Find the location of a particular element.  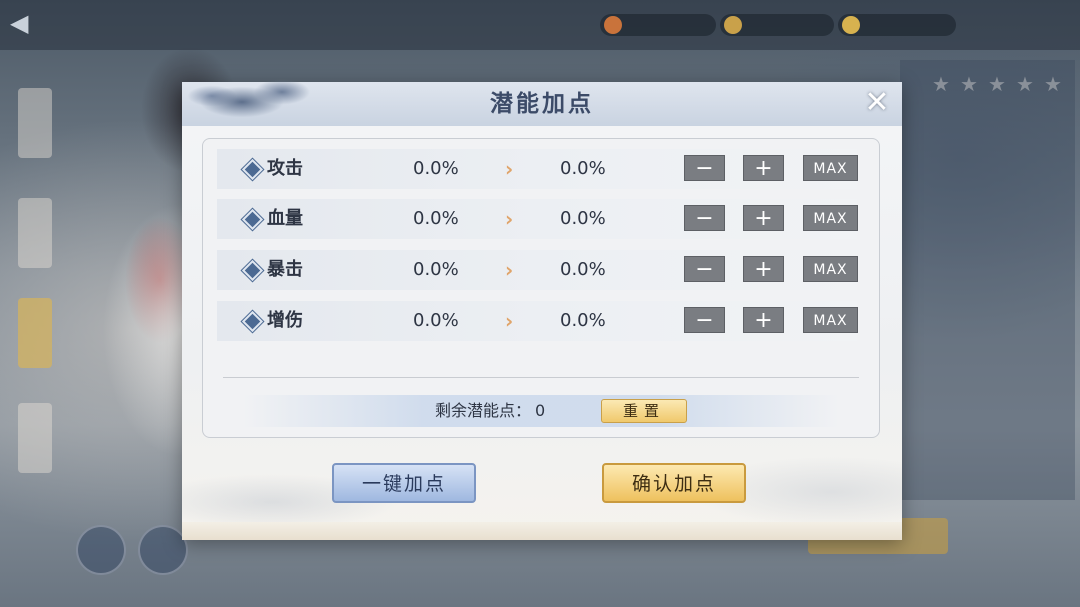

auto-allocate-button: 一键加点 is located at coordinates (404, 483).